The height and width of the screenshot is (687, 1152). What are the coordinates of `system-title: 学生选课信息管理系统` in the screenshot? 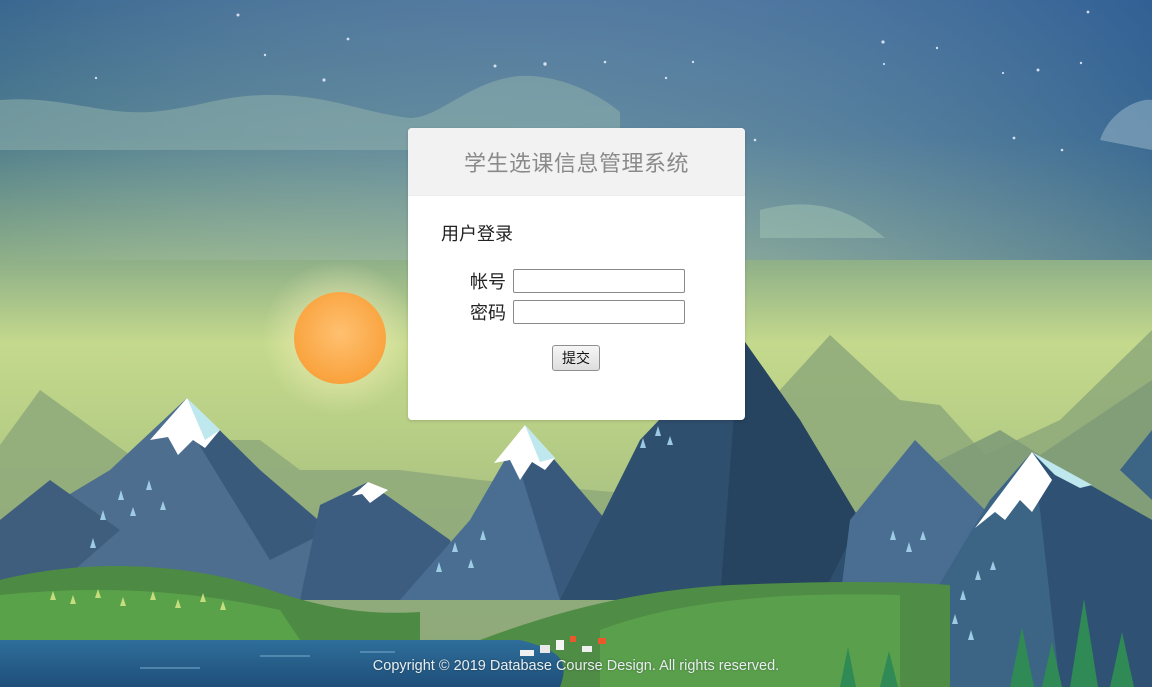 It's located at (576, 164).